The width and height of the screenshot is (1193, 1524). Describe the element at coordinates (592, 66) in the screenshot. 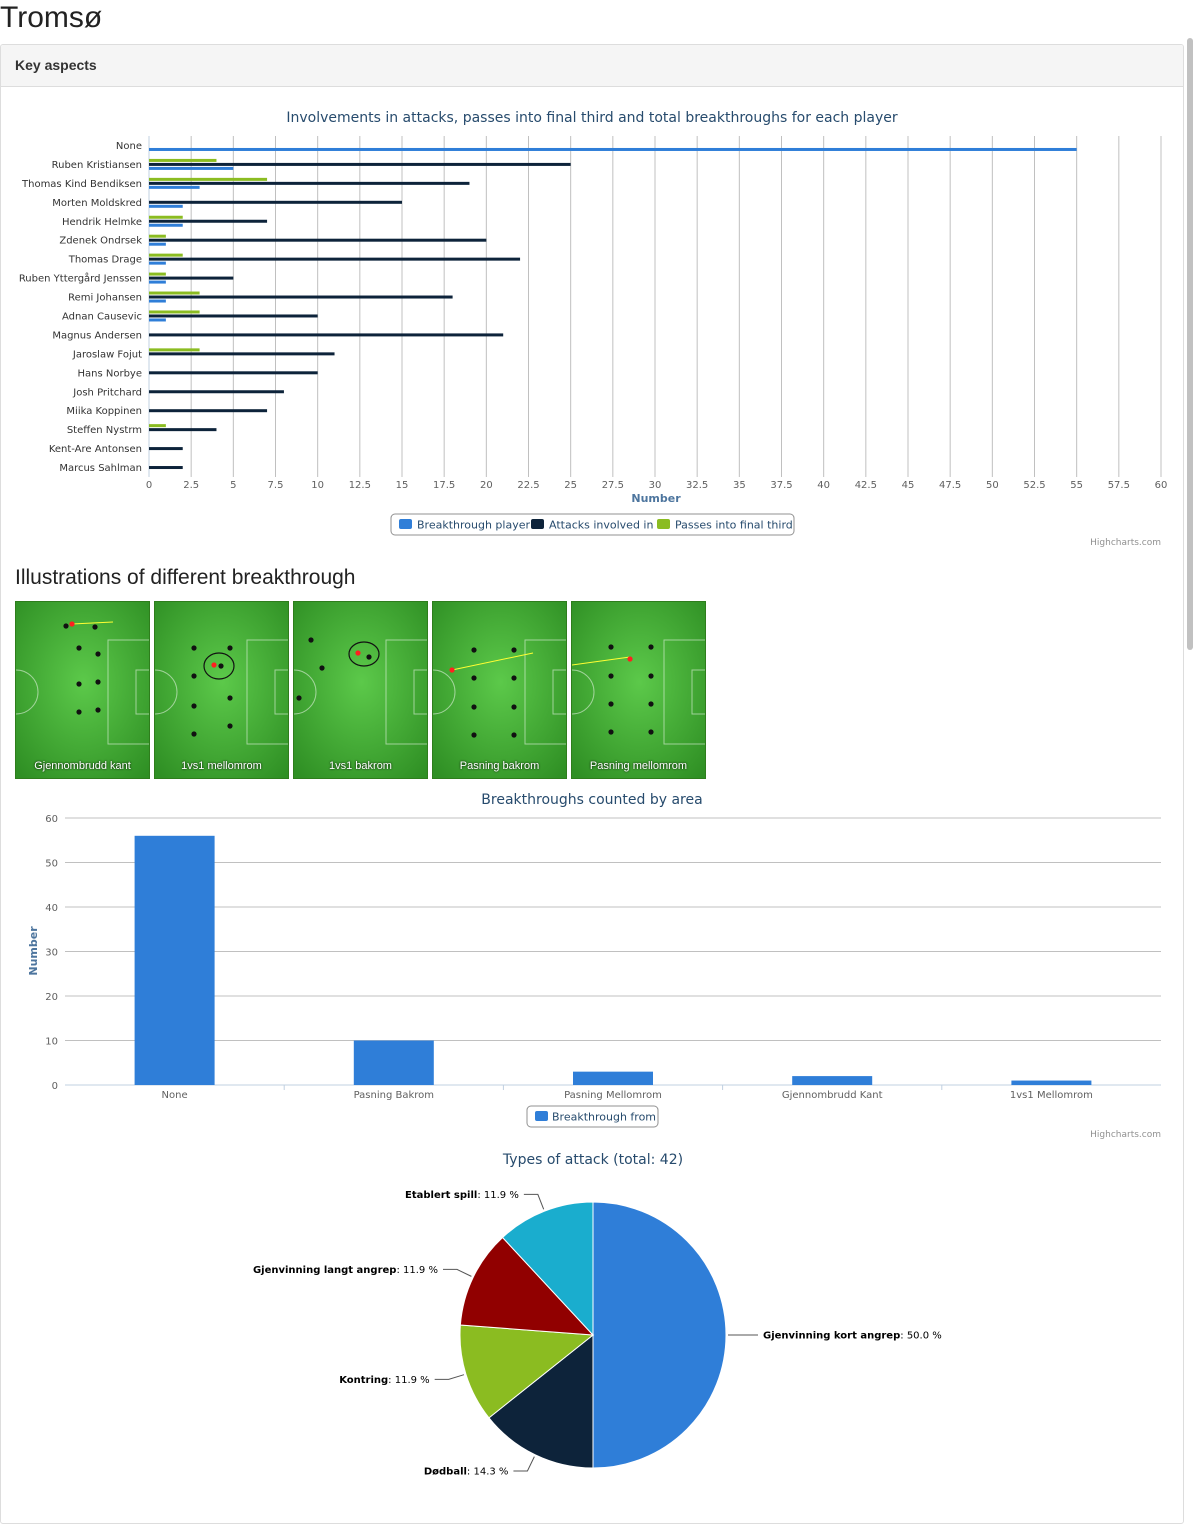

I see `panel-heading: Key aspects` at that location.